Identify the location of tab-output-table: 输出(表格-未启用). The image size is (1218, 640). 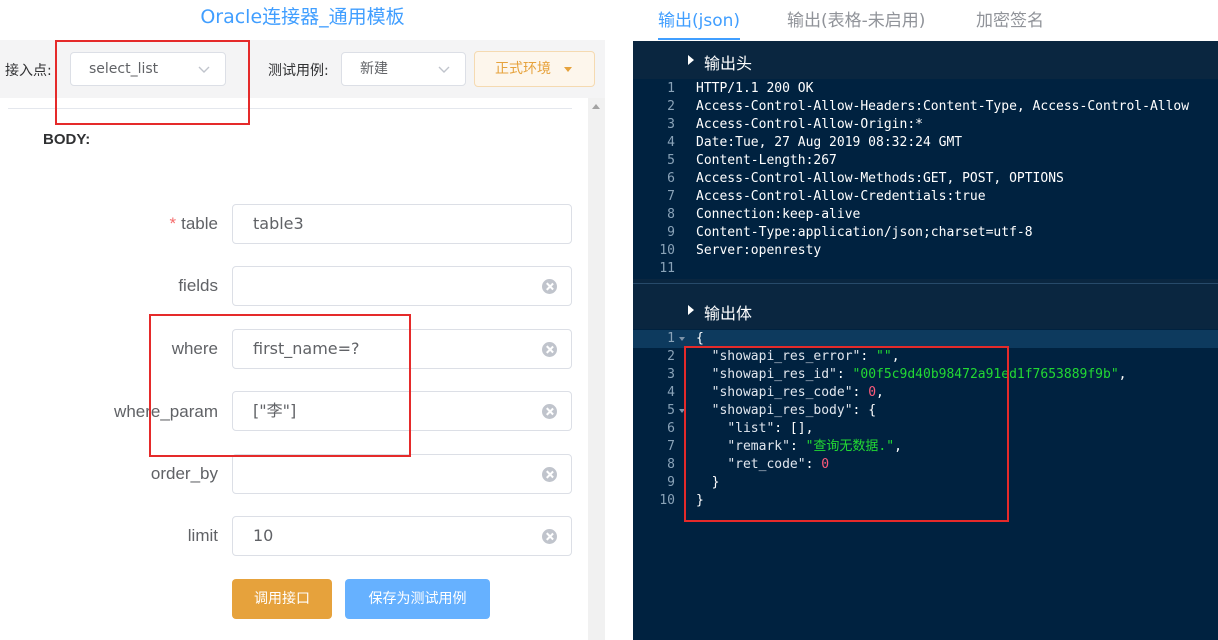
(856, 18).